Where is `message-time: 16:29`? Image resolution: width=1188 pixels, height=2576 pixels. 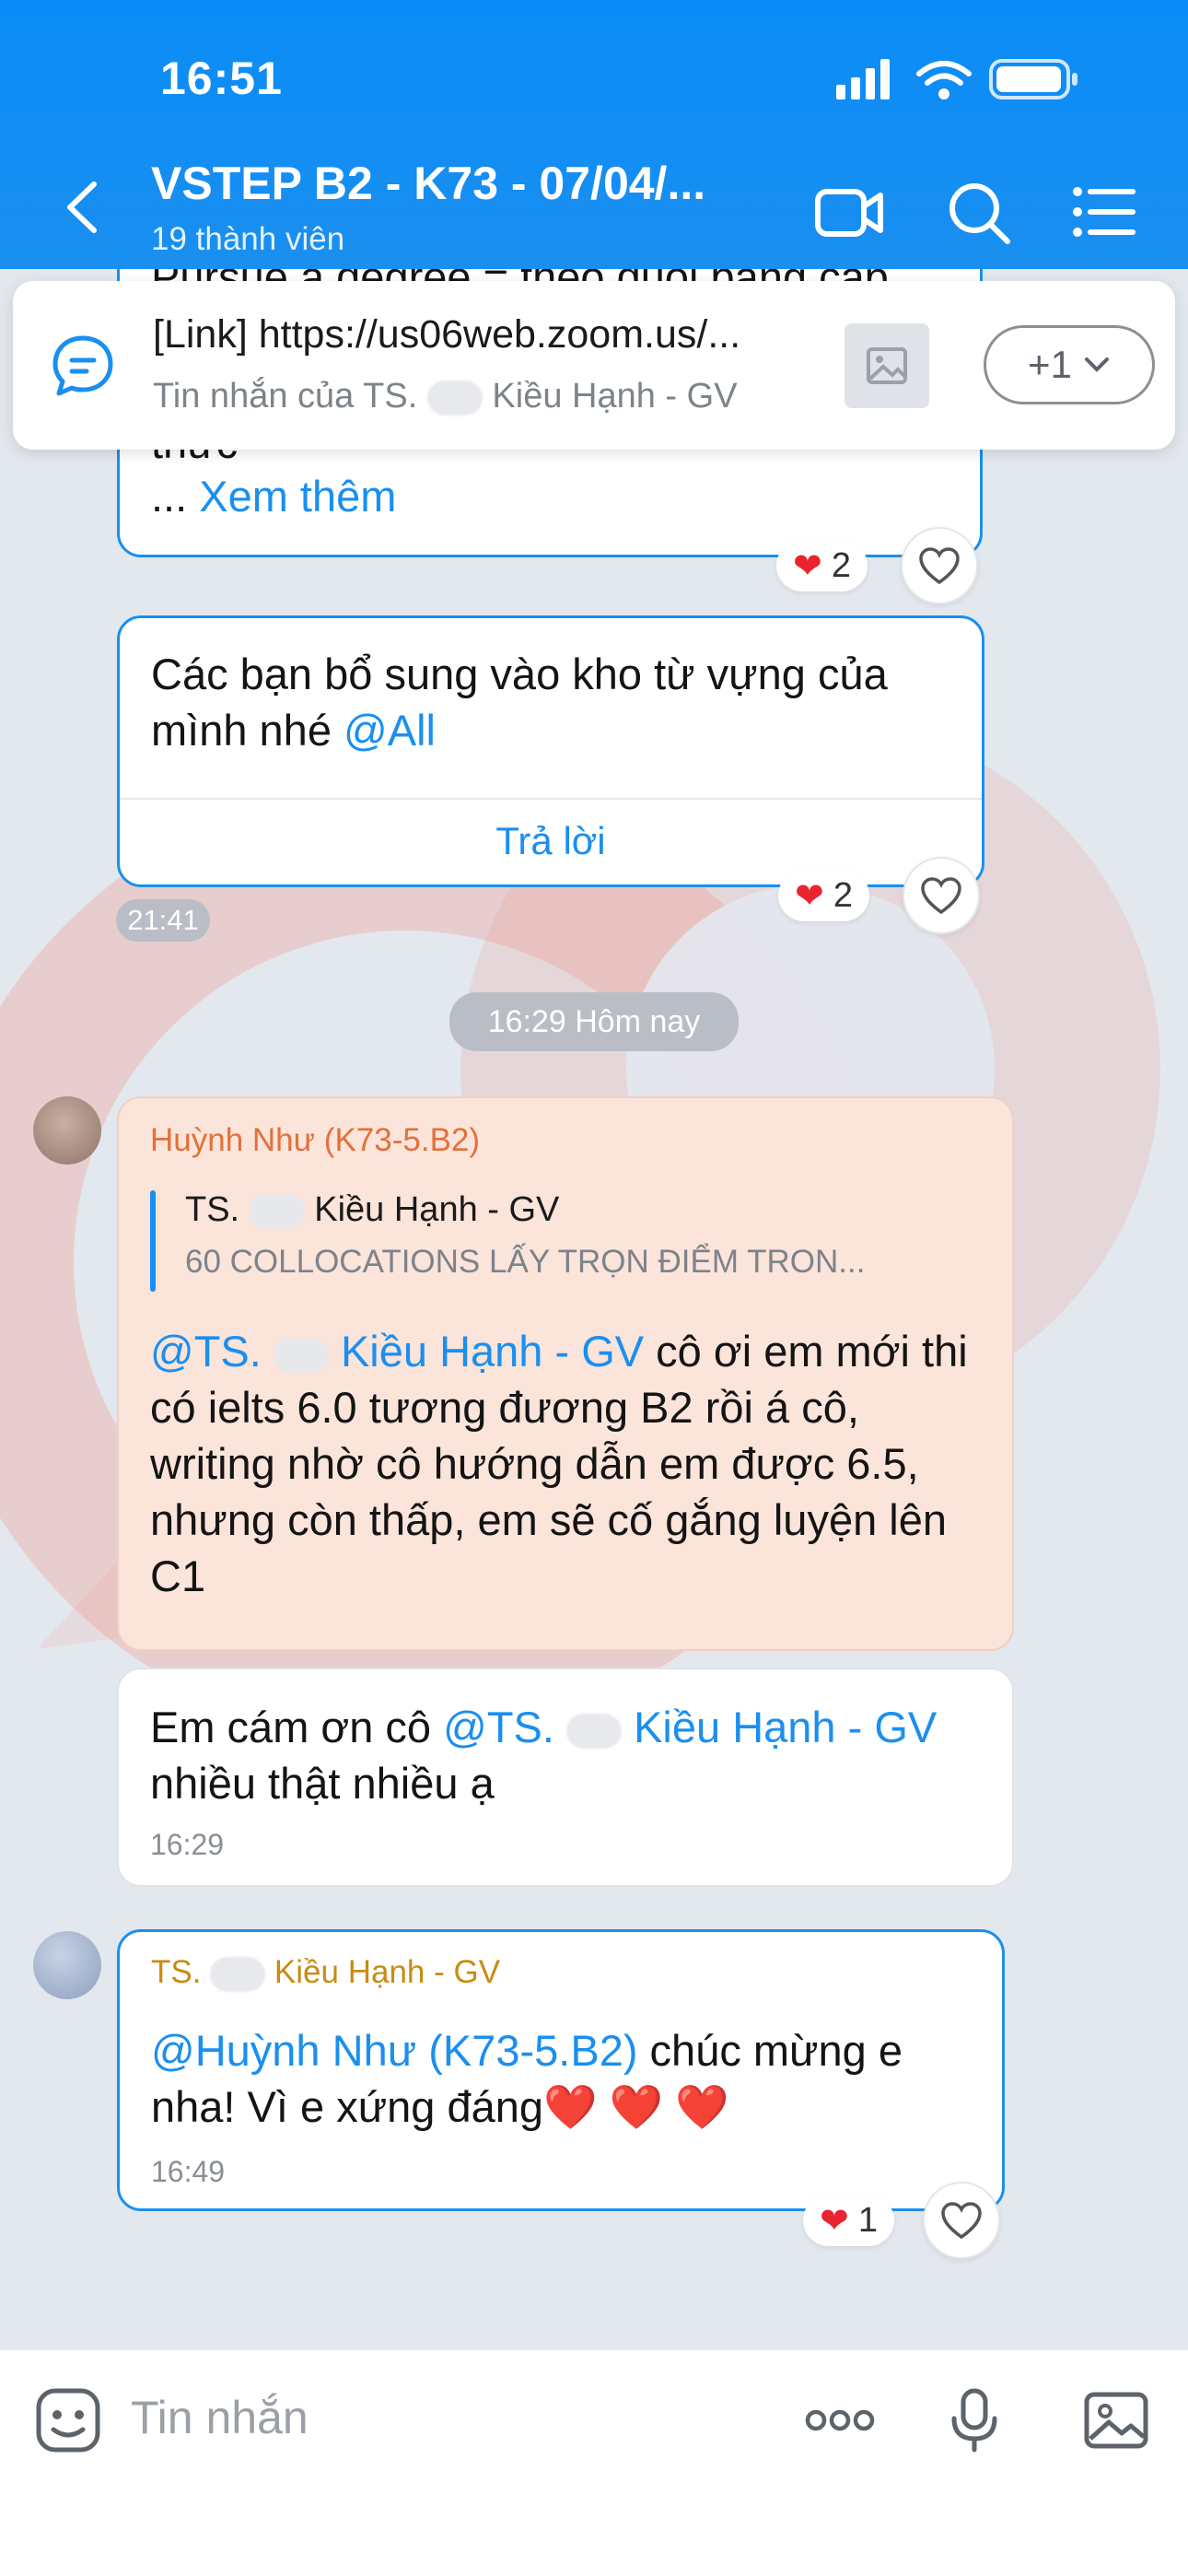
message-time: 16:29 is located at coordinates (187, 1844).